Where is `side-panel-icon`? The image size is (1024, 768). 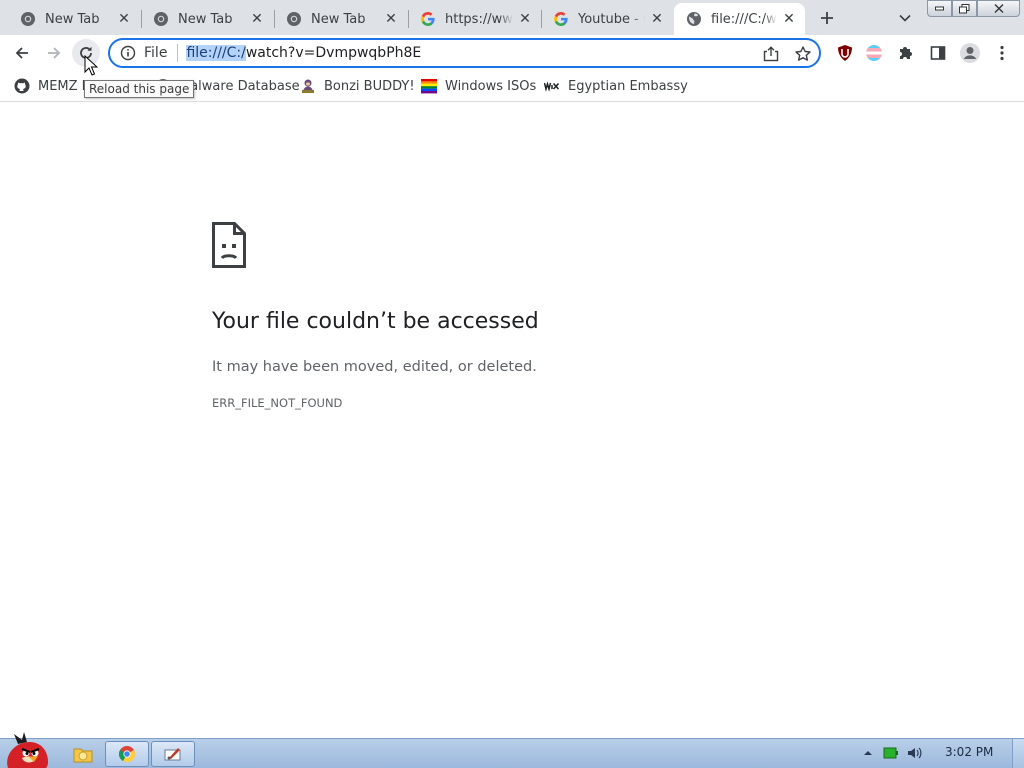 side-panel-icon is located at coordinates (938, 53).